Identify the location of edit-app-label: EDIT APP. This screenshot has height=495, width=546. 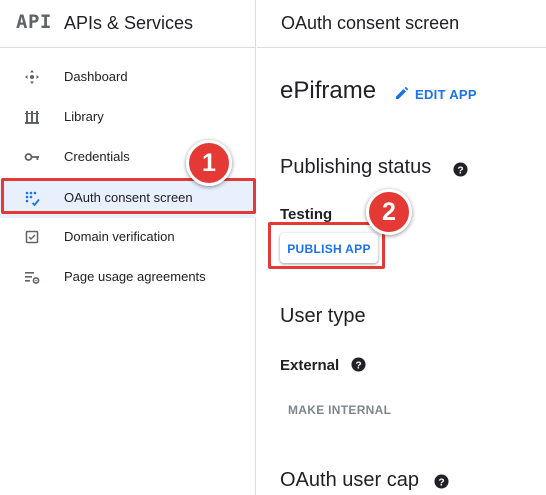
(446, 94).